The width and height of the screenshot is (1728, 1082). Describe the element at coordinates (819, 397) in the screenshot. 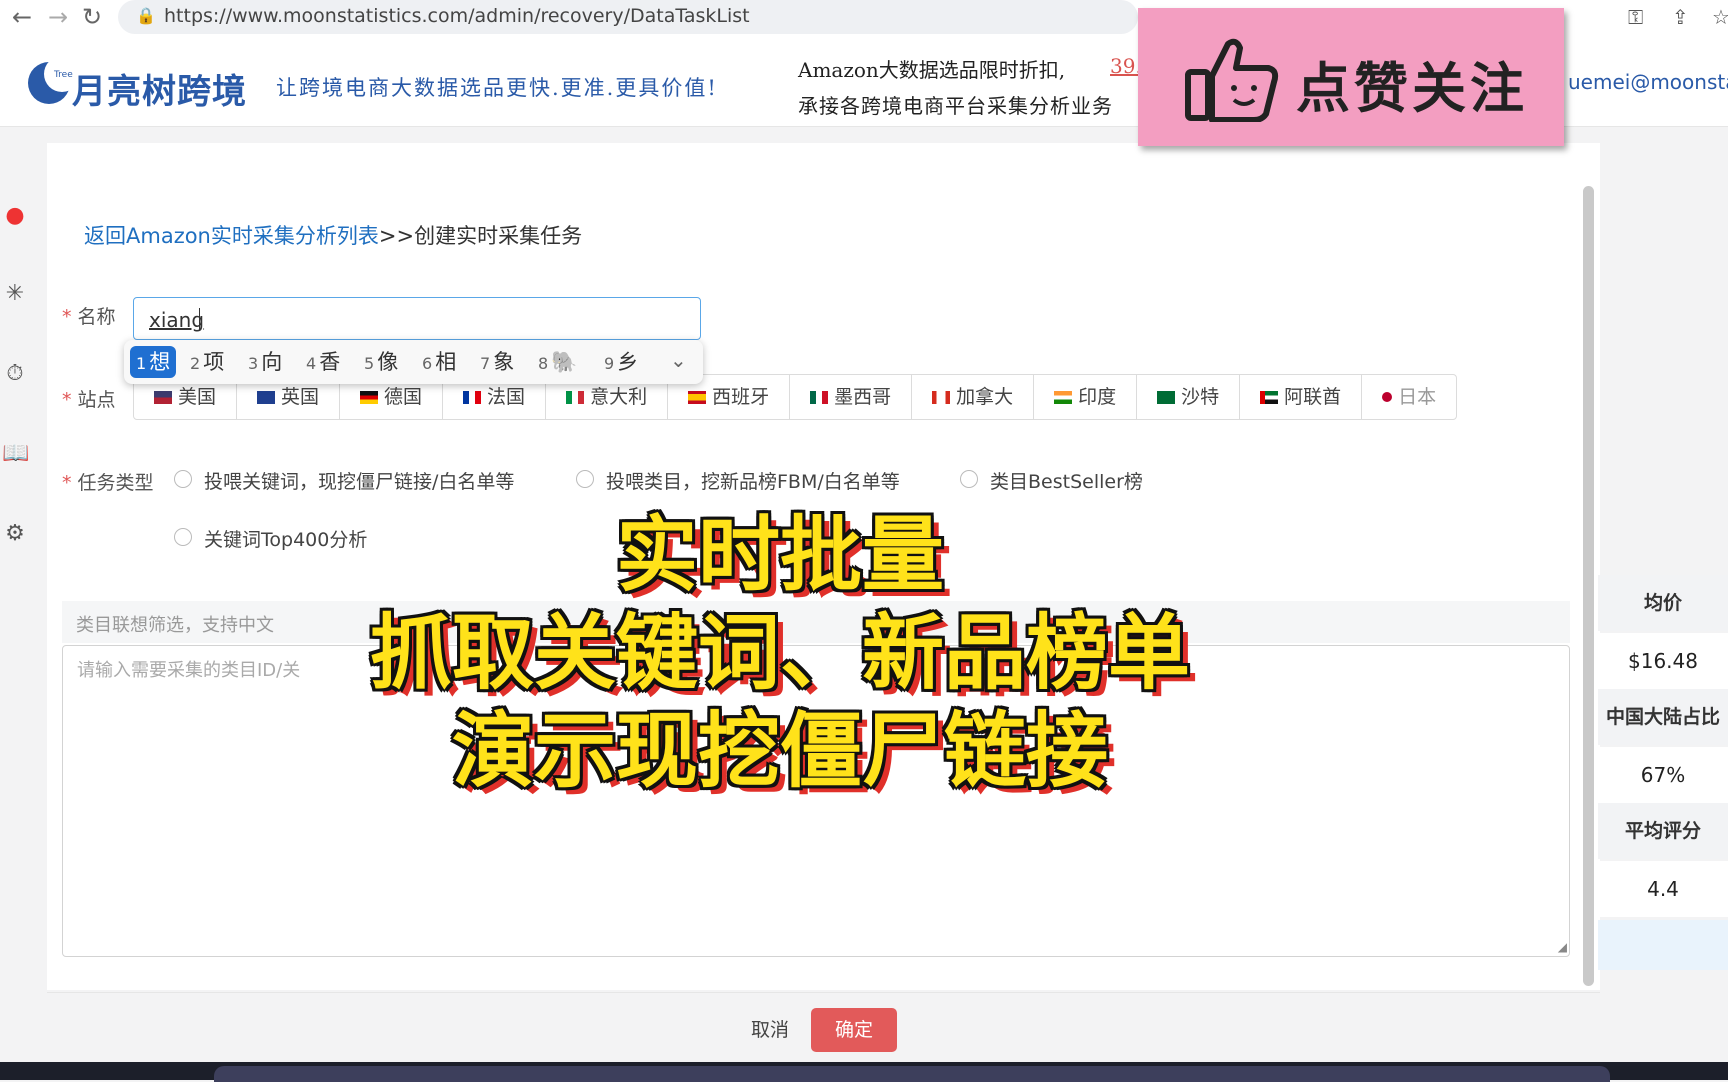

I see `mx-flag-icon` at that location.